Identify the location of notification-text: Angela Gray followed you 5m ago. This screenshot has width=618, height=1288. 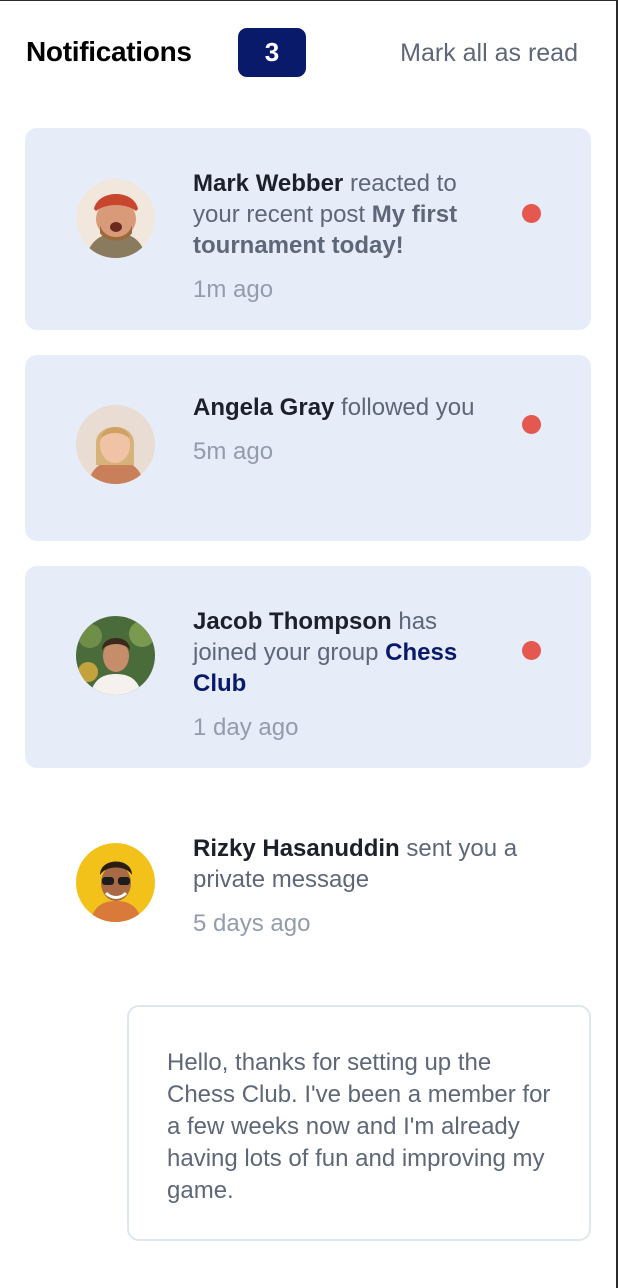
(343, 429).